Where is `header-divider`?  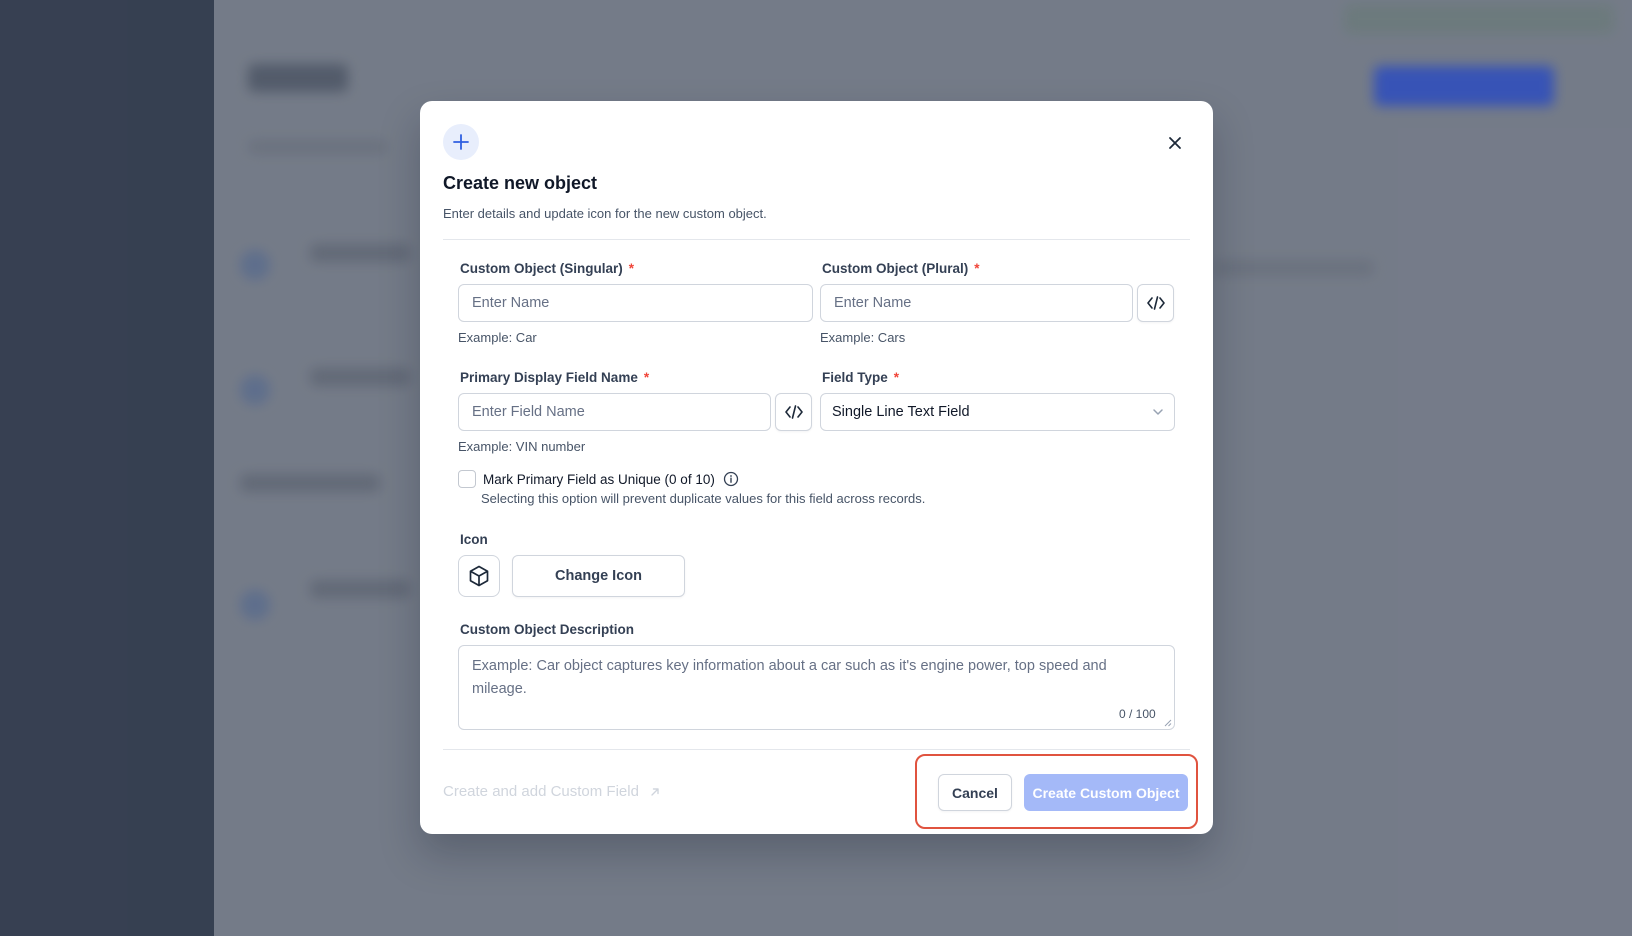
header-divider is located at coordinates (816, 239).